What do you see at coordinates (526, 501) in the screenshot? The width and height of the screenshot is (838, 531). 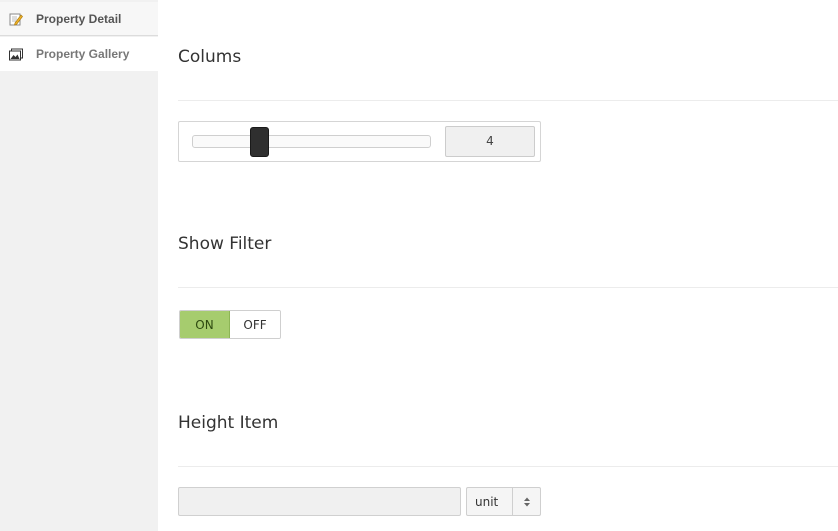 I see `updown-arrow-icon` at bounding box center [526, 501].